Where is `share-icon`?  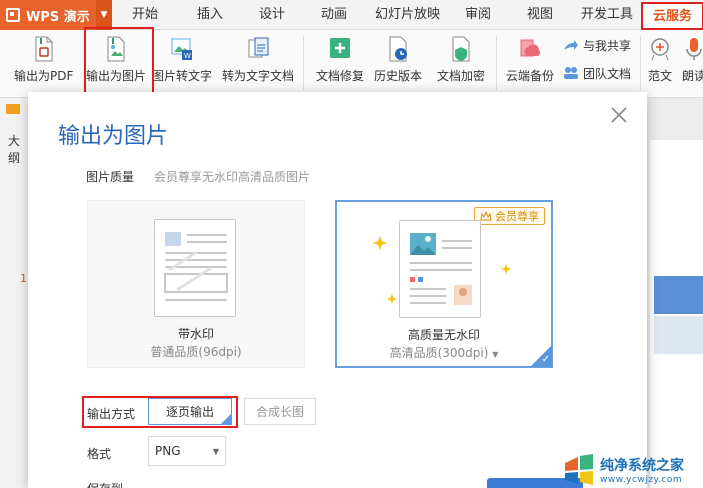 share-icon is located at coordinates (571, 45).